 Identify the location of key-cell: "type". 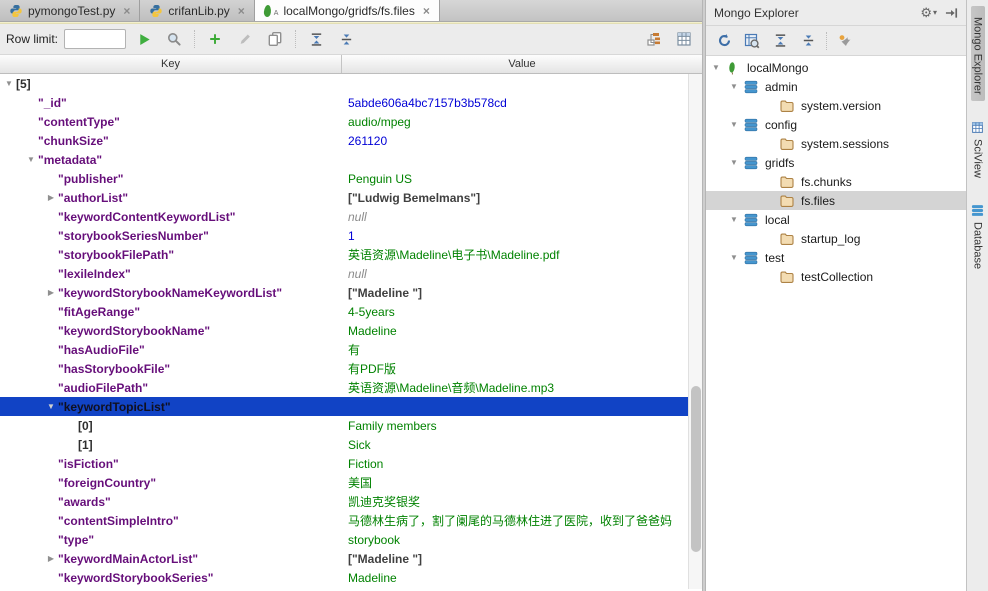
(174, 540).